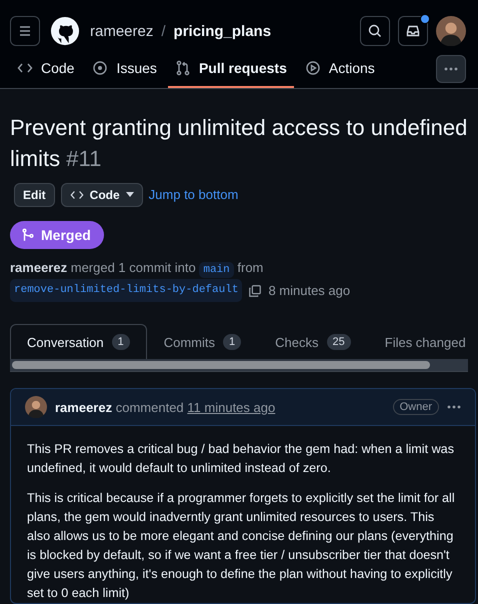 Image resolution: width=478 pixels, height=604 pixels. I want to click on merge-text: merged 1 commit into, so click(133, 267).